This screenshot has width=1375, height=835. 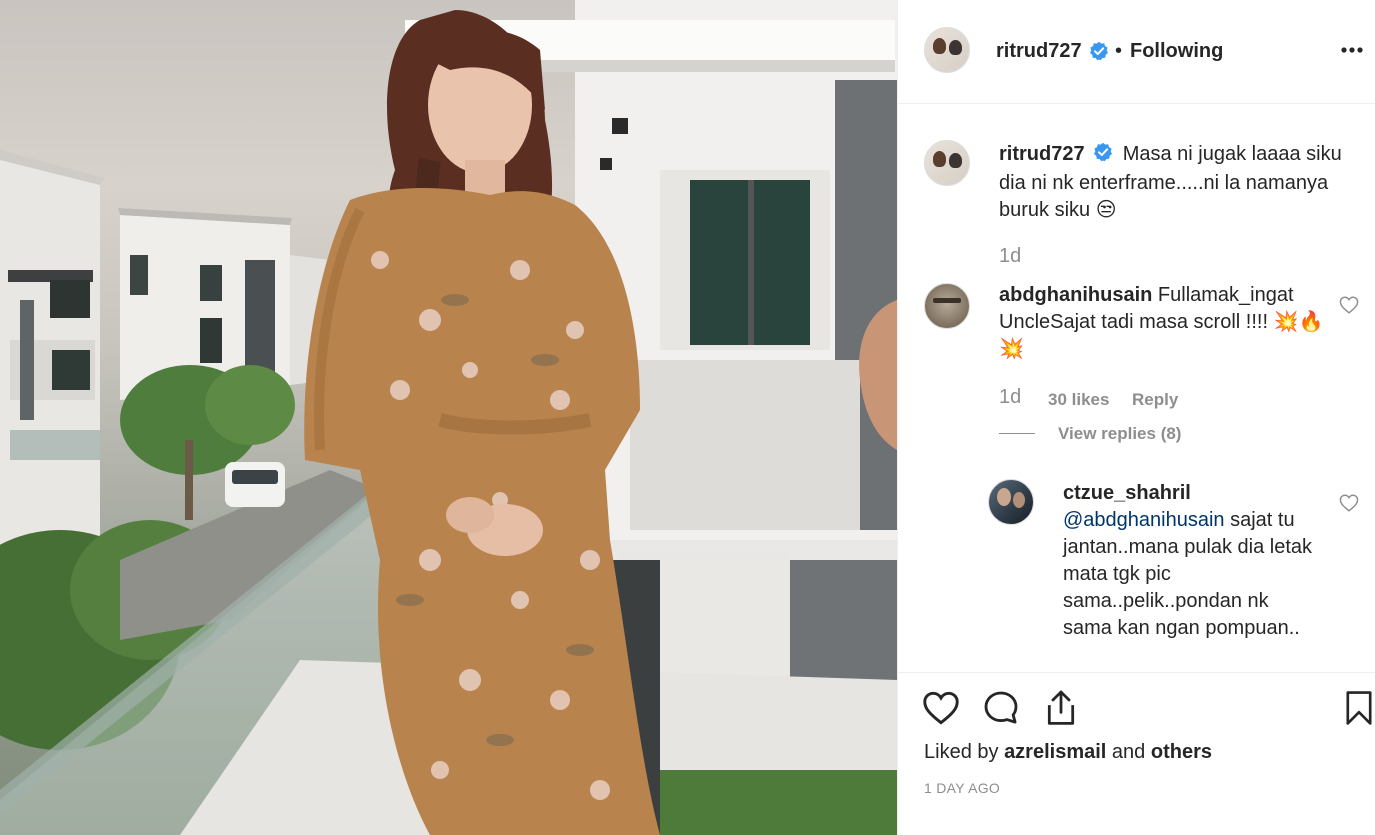 I want to click on more-horizontal-icon, so click(x=1353, y=50).